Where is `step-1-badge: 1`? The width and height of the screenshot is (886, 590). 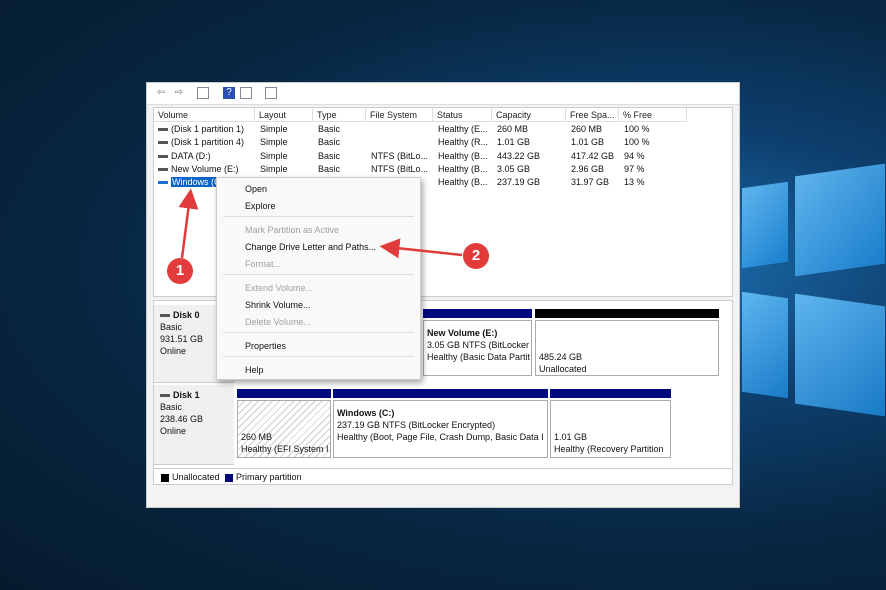
step-1-badge: 1 is located at coordinates (180, 271).